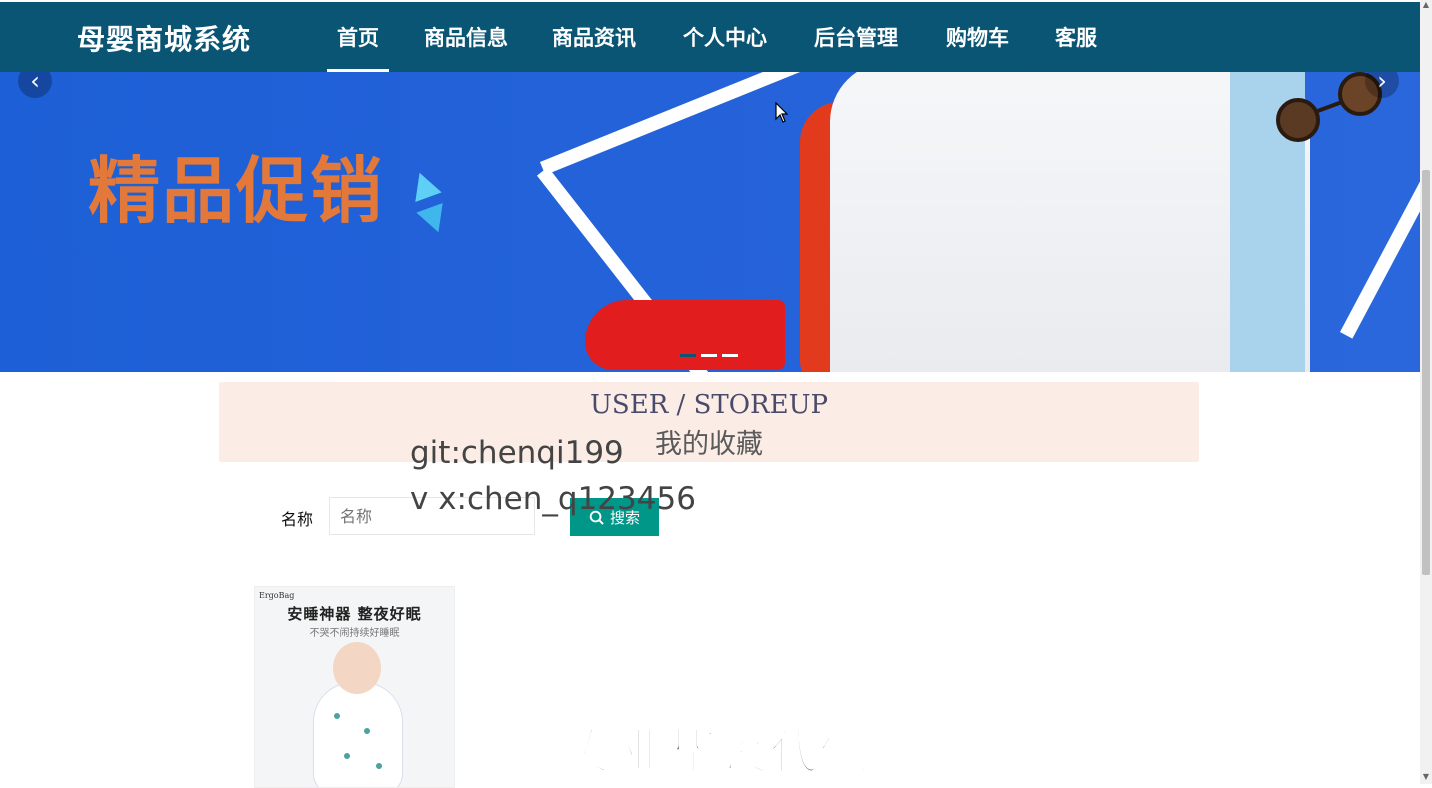  I want to click on section-title-cn: 我的收藏, so click(709, 444).